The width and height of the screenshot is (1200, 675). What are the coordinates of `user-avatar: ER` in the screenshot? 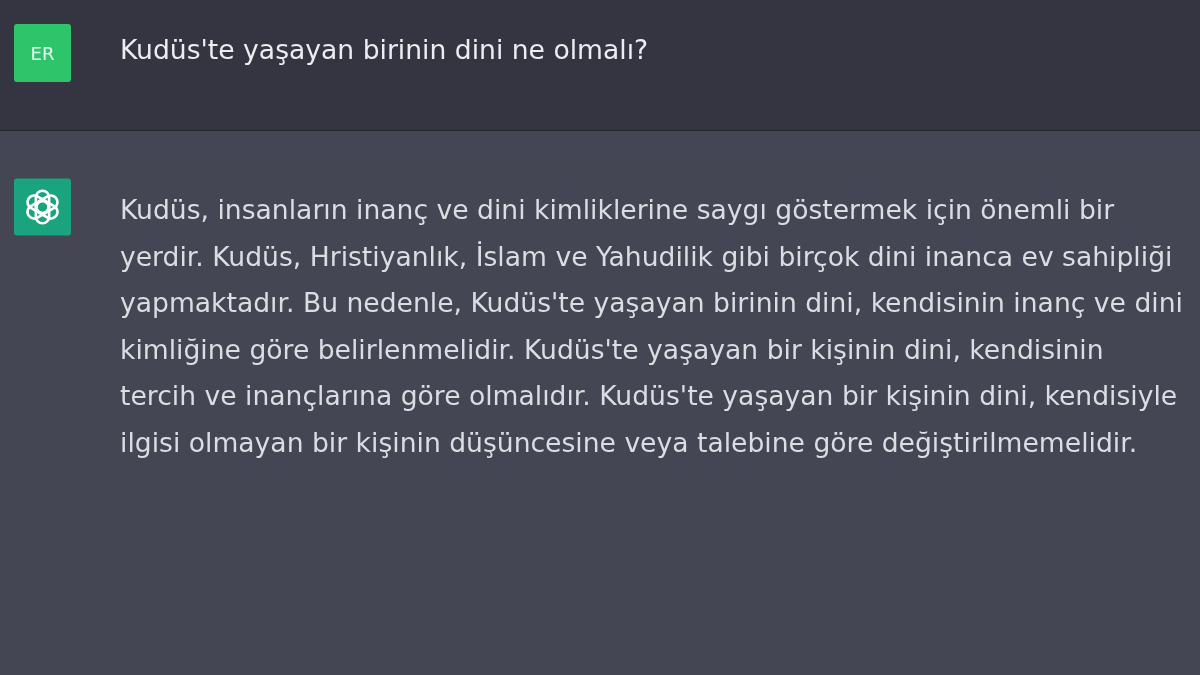 It's located at (42, 53).